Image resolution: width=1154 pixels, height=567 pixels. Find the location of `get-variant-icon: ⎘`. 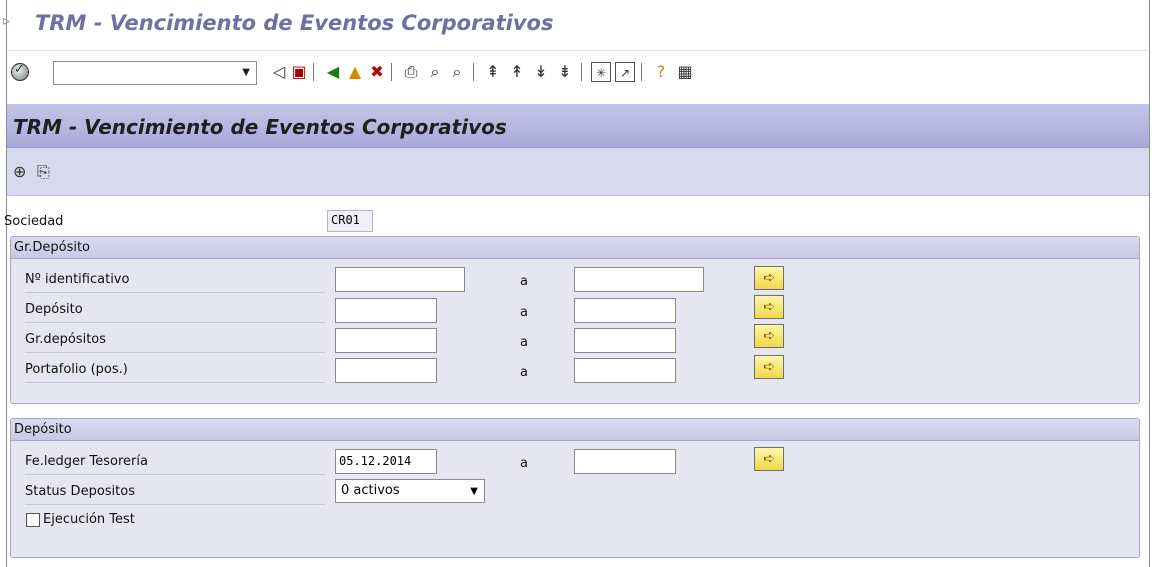

get-variant-icon: ⎘ is located at coordinates (43, 172).